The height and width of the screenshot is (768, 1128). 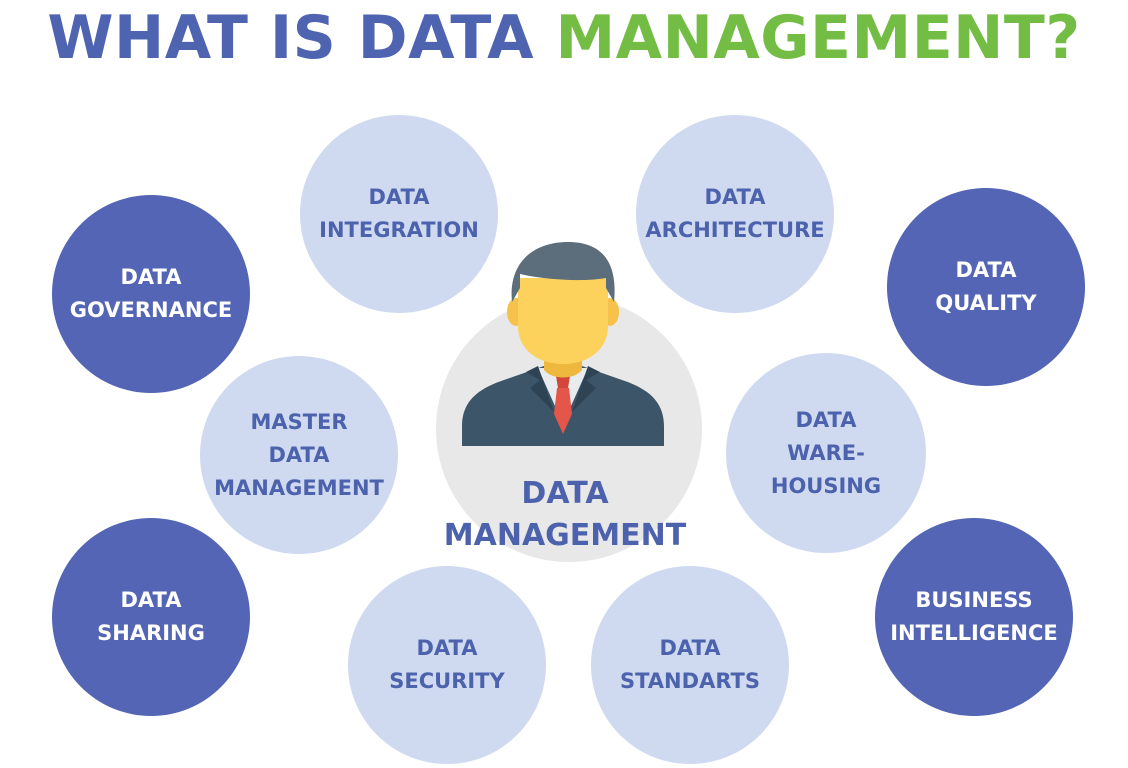 I want to click on node-data-architecture: DATA ARCHITECTURE, so click(x=735, y=214).